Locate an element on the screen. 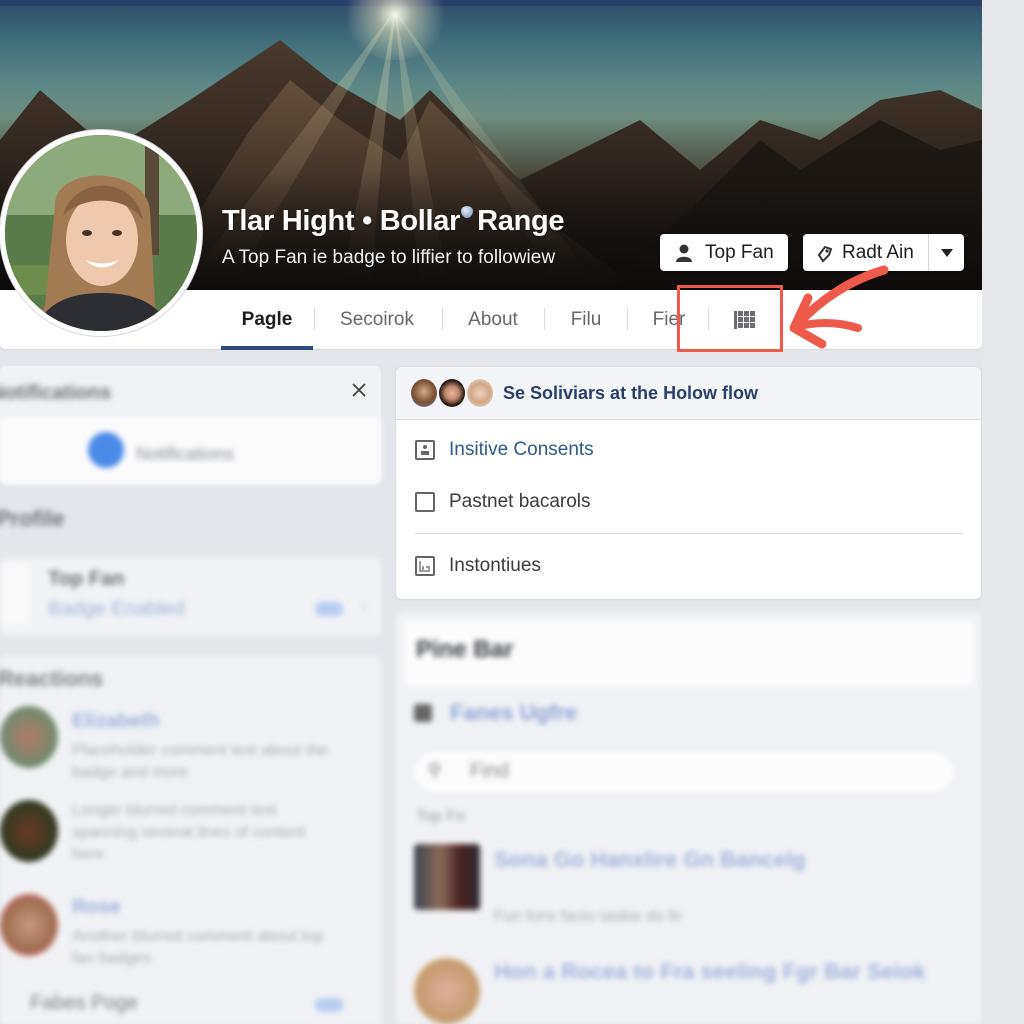  radt-ain-split-button: Radt Ain is located at coordinates (883, 252).